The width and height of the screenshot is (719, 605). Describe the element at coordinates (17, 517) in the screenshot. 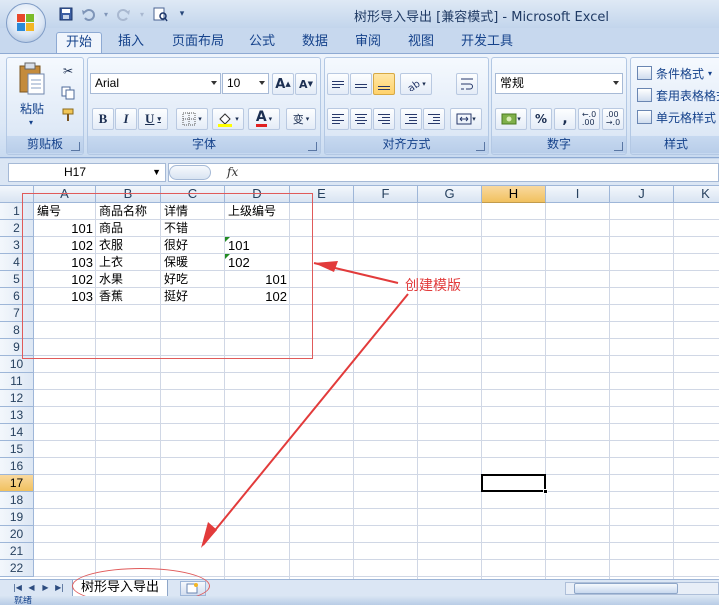

I see `row-header-19: 19` at that location.